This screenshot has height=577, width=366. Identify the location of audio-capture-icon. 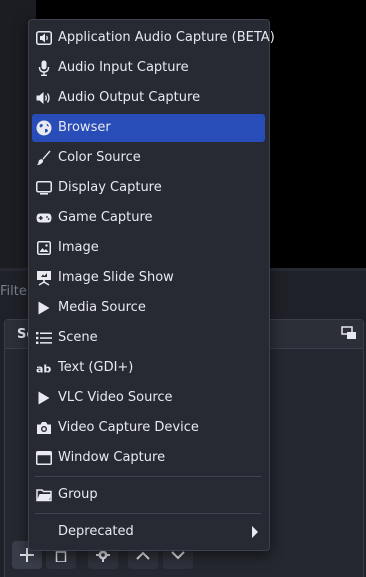
(44, 38).